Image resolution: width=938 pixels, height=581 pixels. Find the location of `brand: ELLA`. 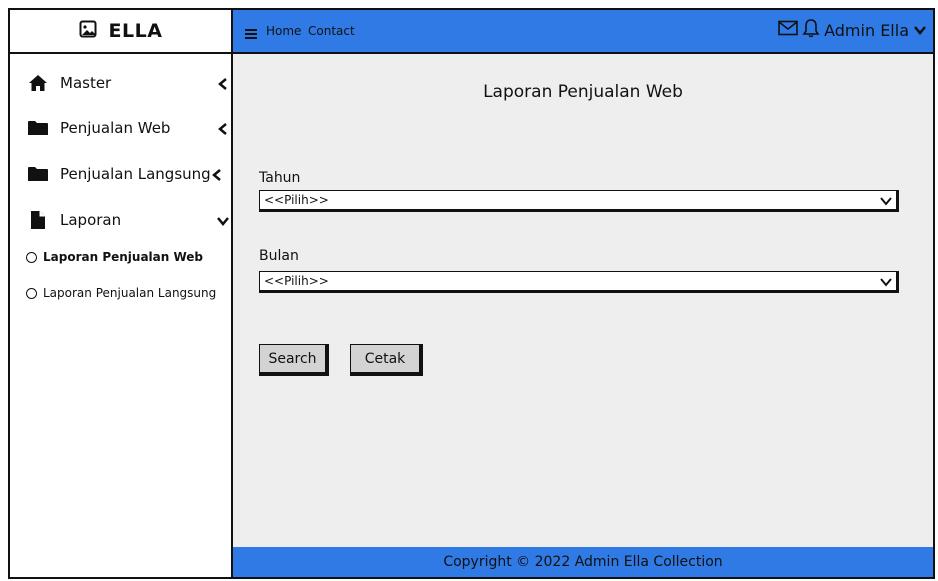

brand: ELLA is located at coordinates (120, 31).